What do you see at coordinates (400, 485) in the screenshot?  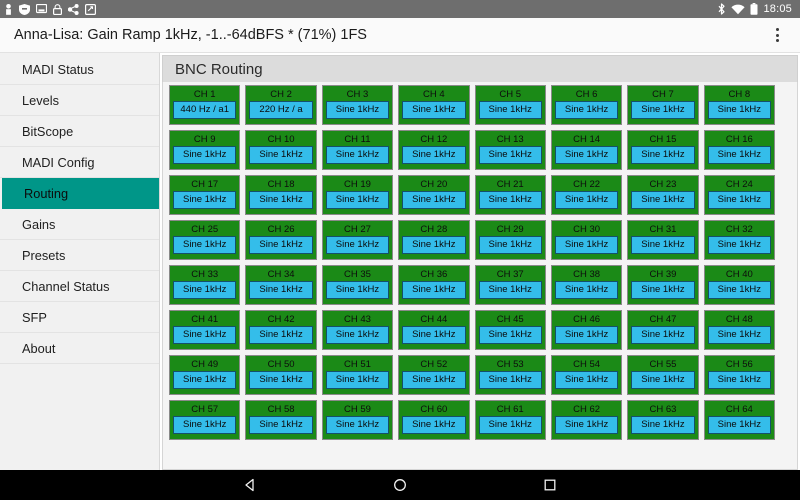 I see `home-button` at bounding box center [400, 485].